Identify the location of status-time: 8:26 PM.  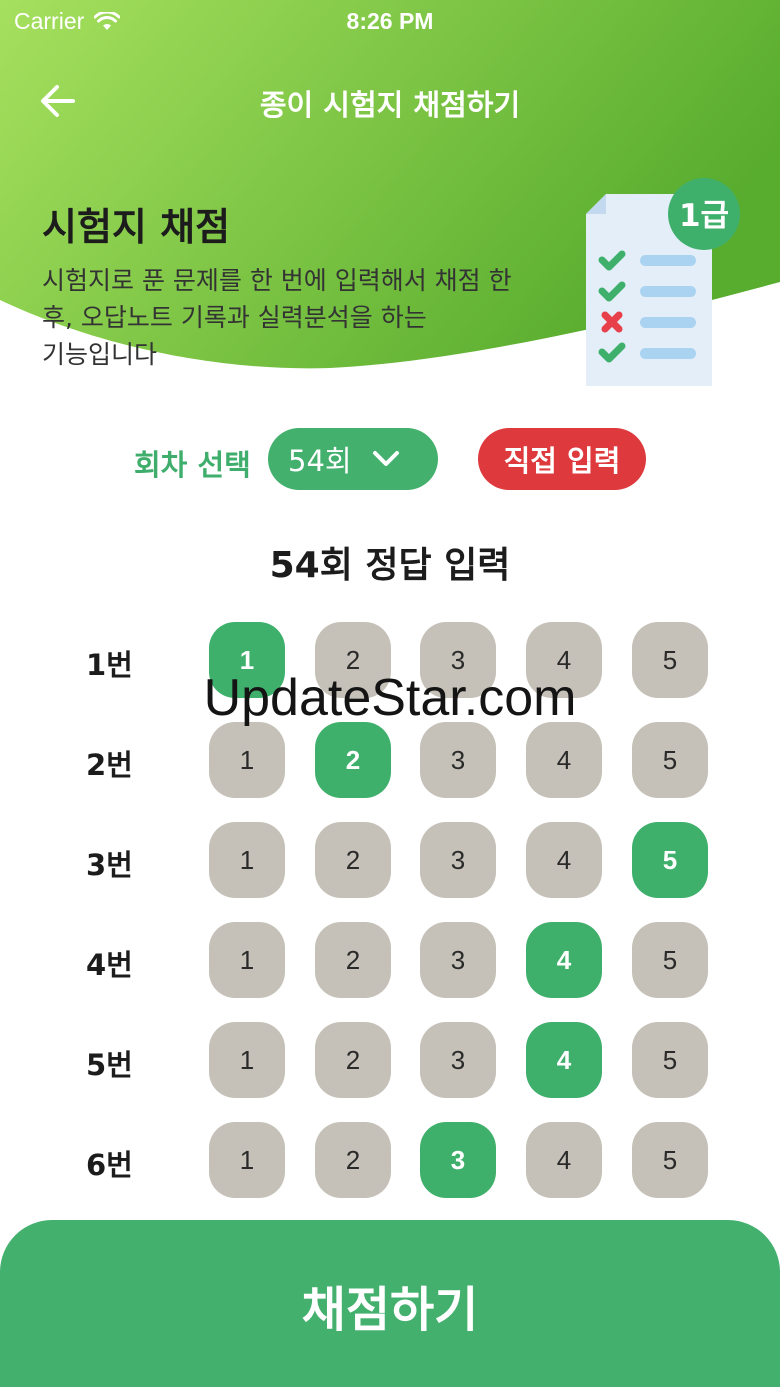
(390, 21).